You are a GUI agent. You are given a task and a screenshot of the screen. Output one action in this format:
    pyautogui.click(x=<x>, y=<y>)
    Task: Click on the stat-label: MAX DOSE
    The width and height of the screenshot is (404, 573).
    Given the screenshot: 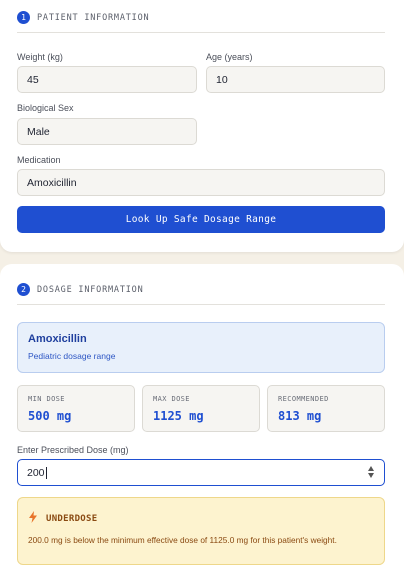 What is the action you would take?
    pyautogui.click(x=171, y=399)
    